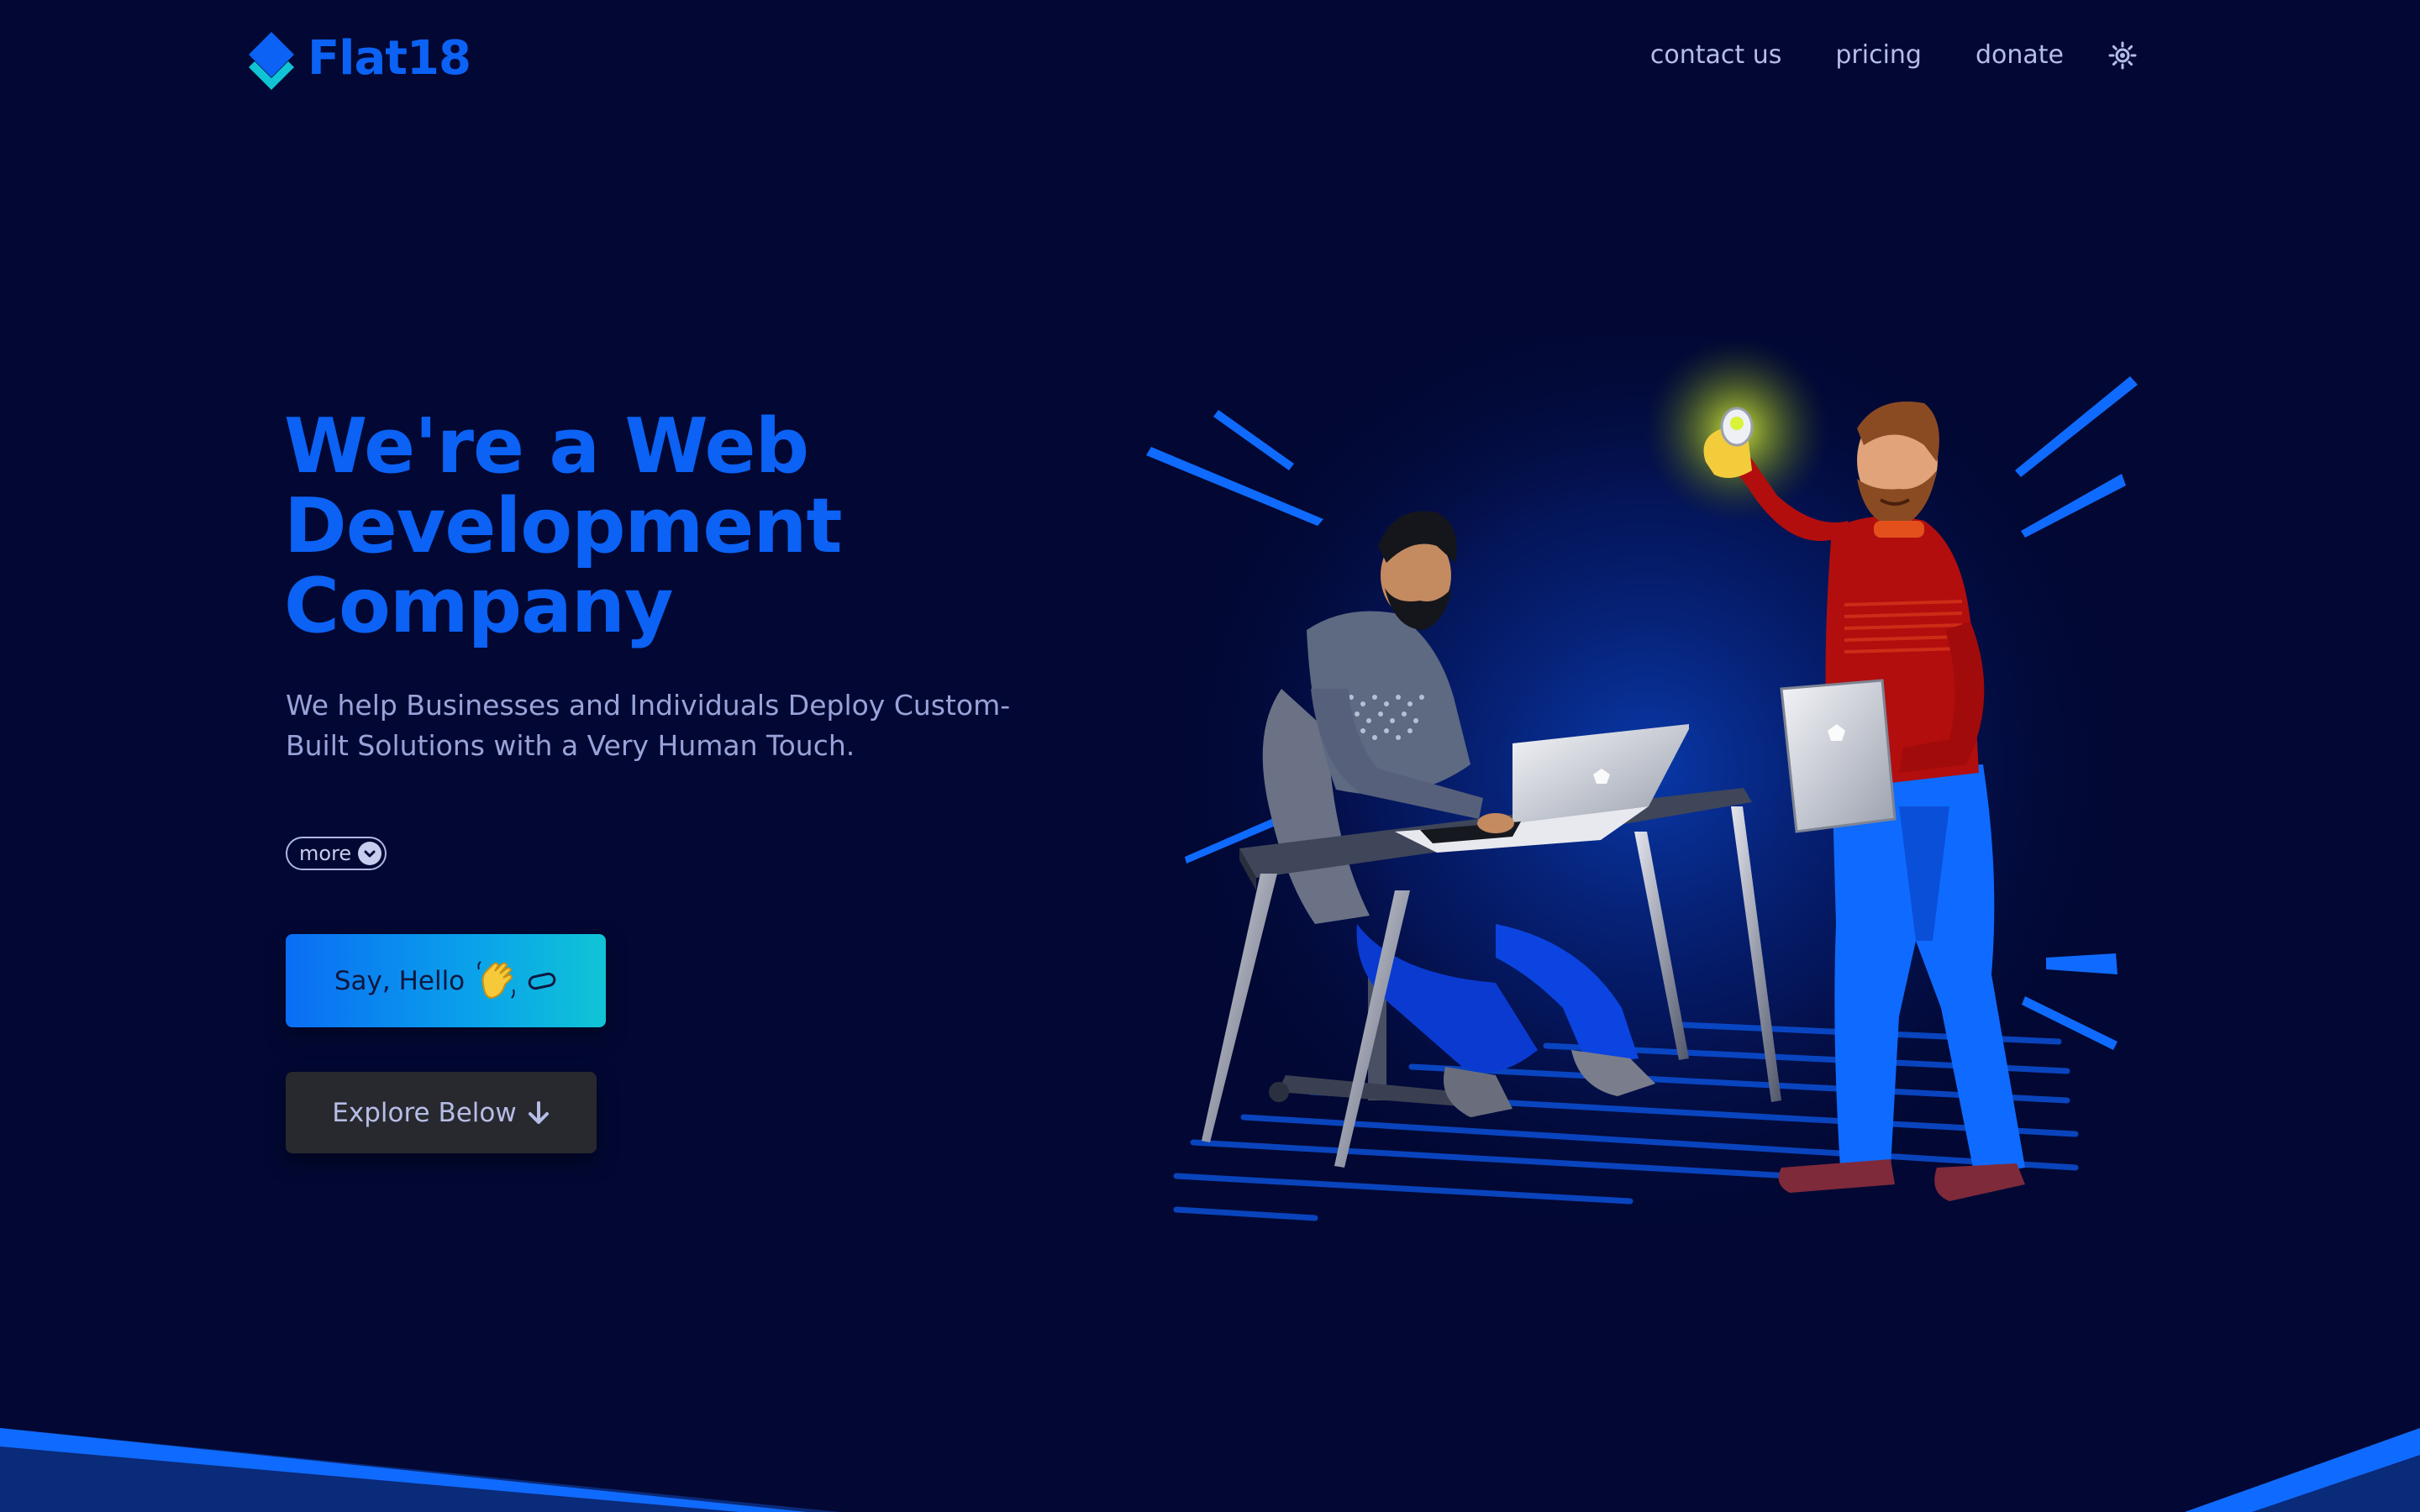 Image resolution: width=2420 pixels, height=1512 pixels. What do you see at coordinates (325, 853) in the screenshot?
I see `more-label: more` at bounding box center [325, 853].